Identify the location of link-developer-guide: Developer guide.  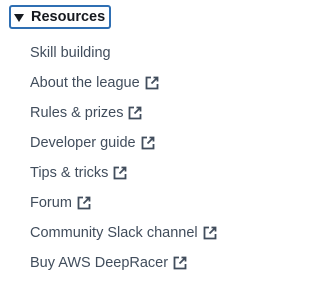
(83, 143).